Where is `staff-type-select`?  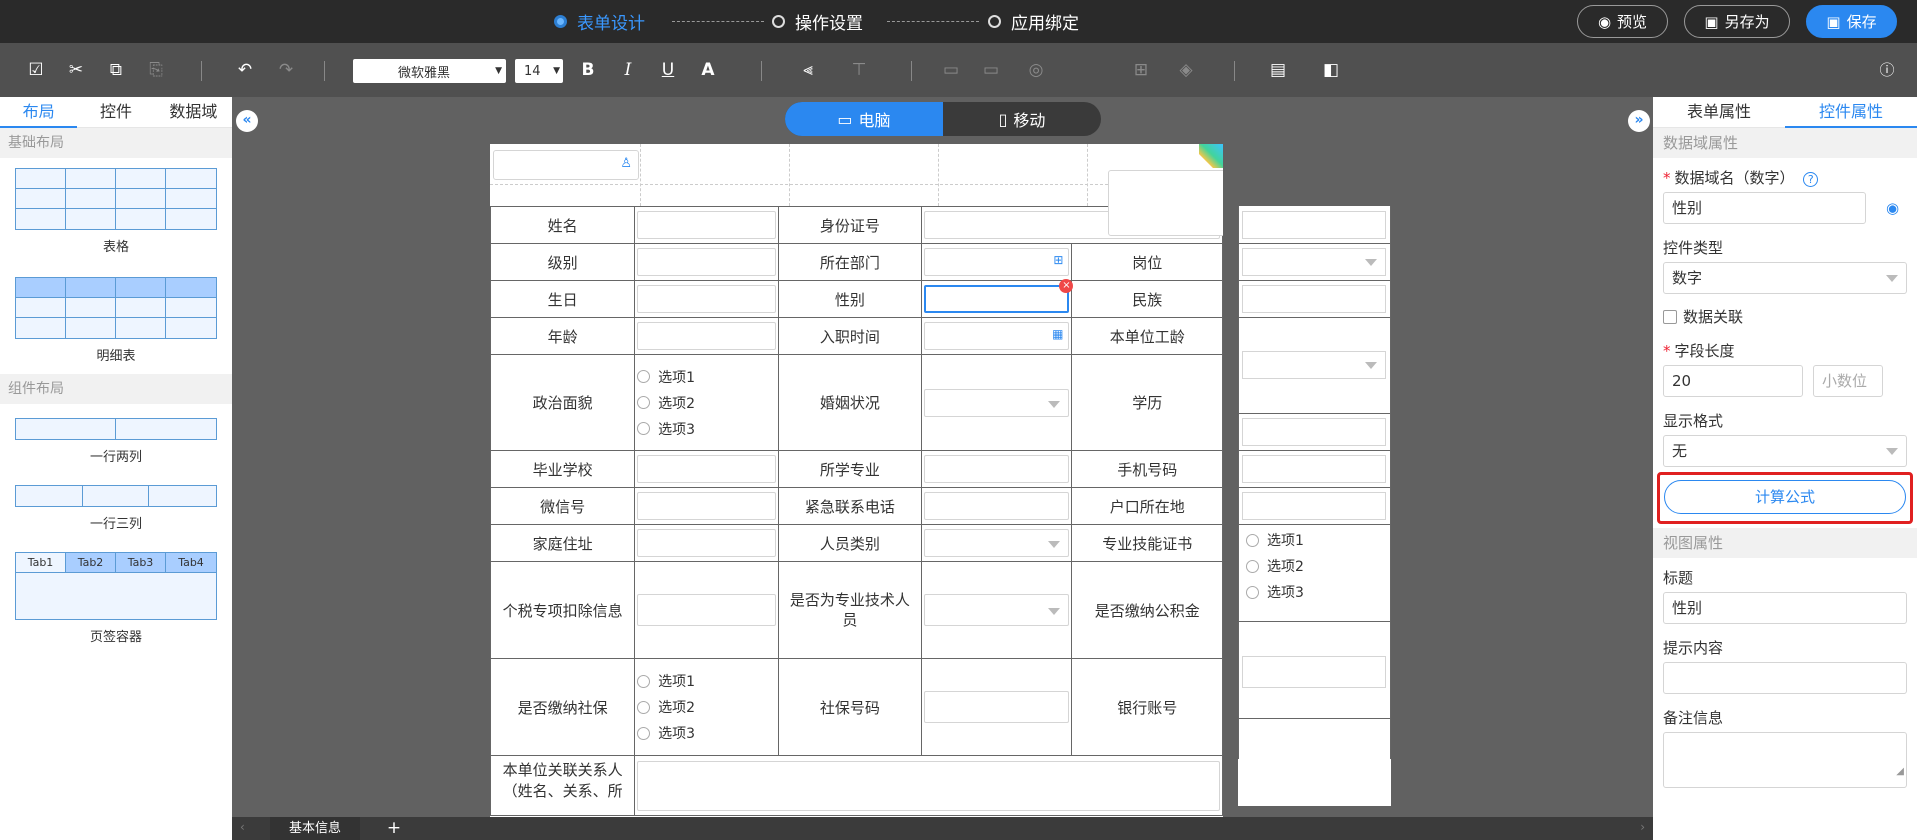 staff-type-select is located at coordinates (996, 543).